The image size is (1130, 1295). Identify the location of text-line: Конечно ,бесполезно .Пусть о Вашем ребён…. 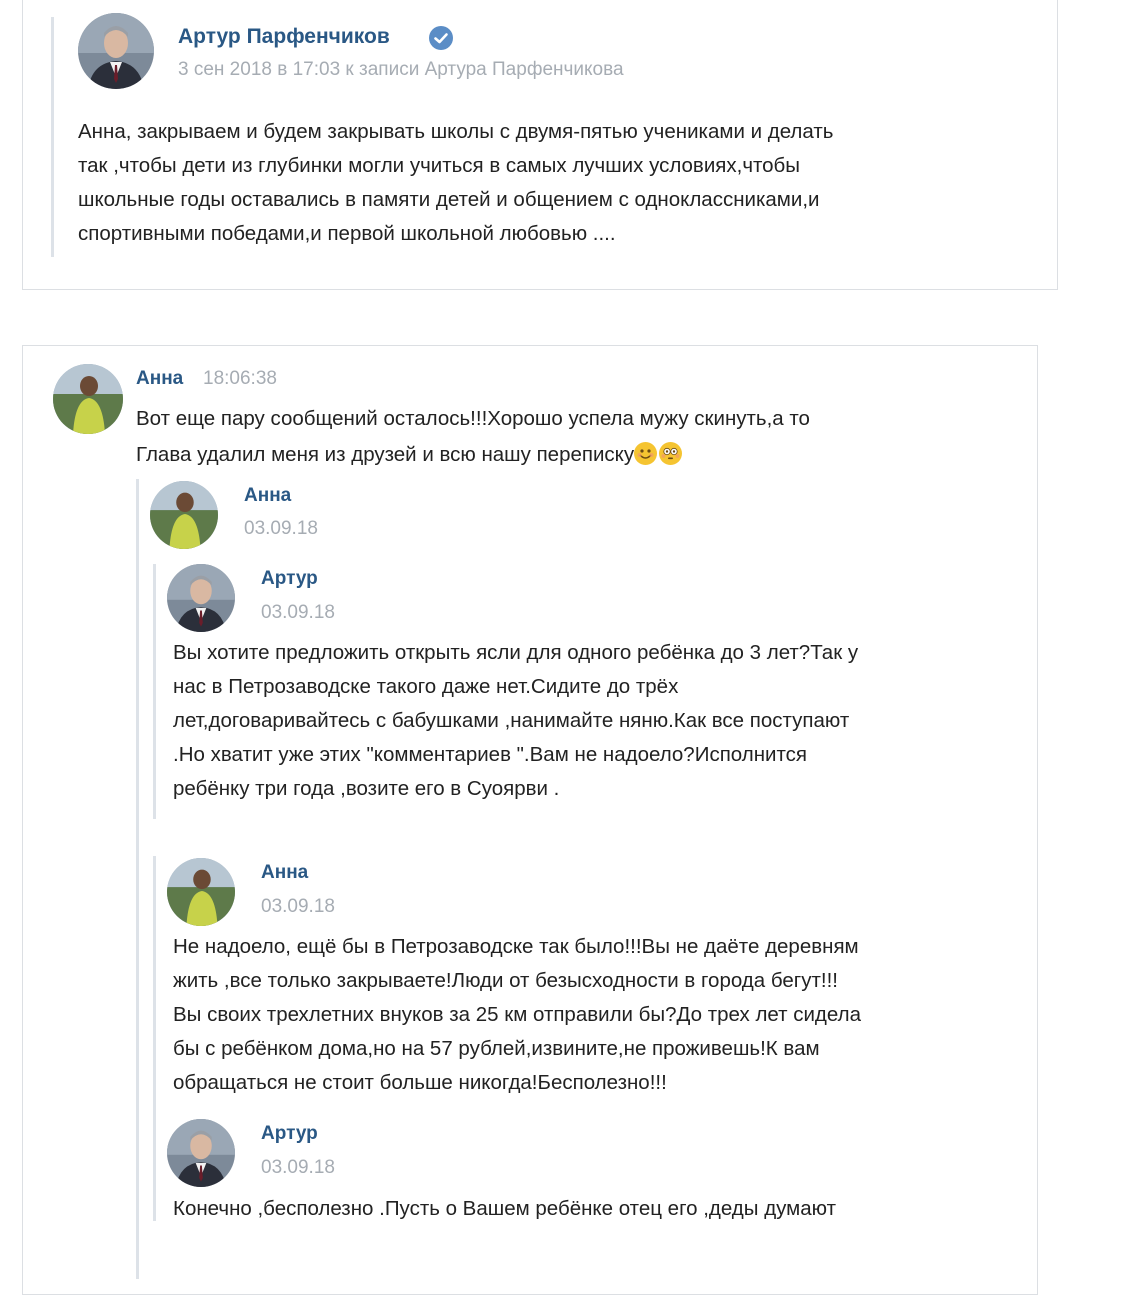
(504, 1208).